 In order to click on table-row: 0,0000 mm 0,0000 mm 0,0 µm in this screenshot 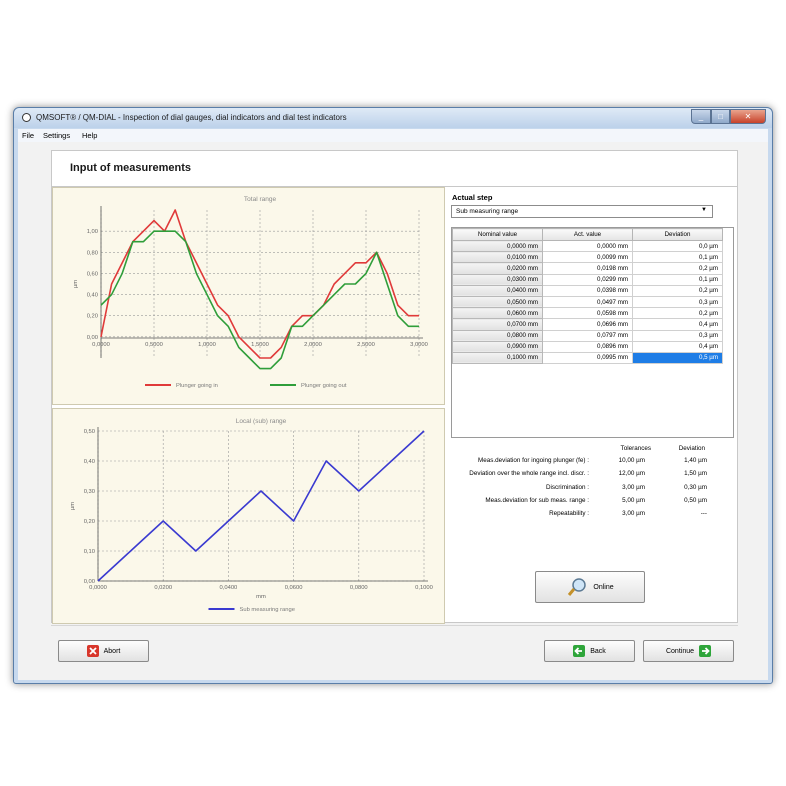, I will do `click(587, 246)`.